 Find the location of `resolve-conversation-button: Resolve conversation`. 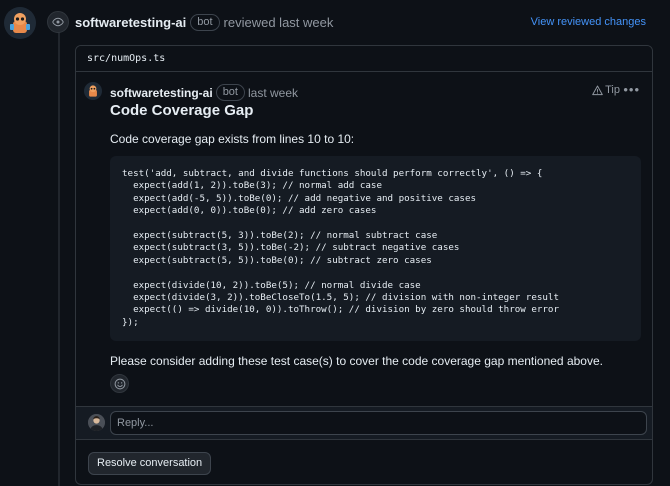

resolve-conversation-button: Resolve conversation is located at coordinates (150, 463).